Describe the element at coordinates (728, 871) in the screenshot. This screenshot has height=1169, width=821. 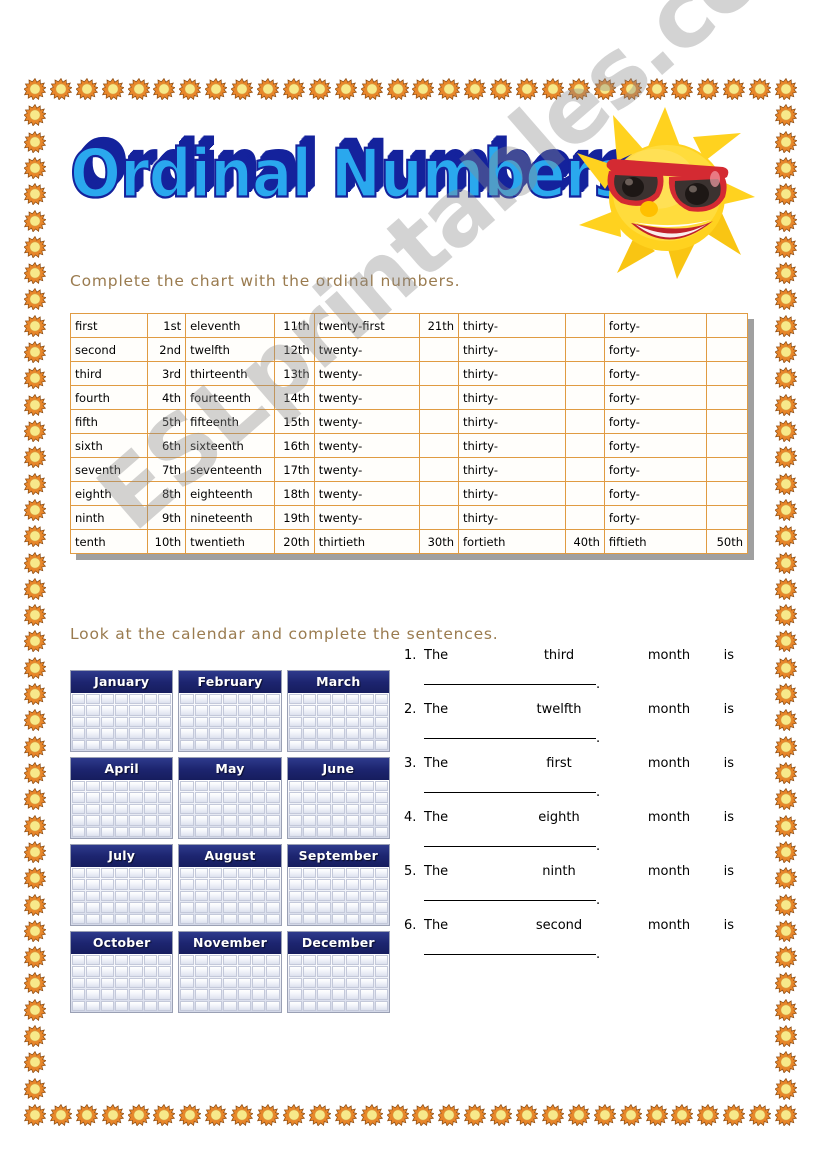
I see `sentence-verb: is` at that location.